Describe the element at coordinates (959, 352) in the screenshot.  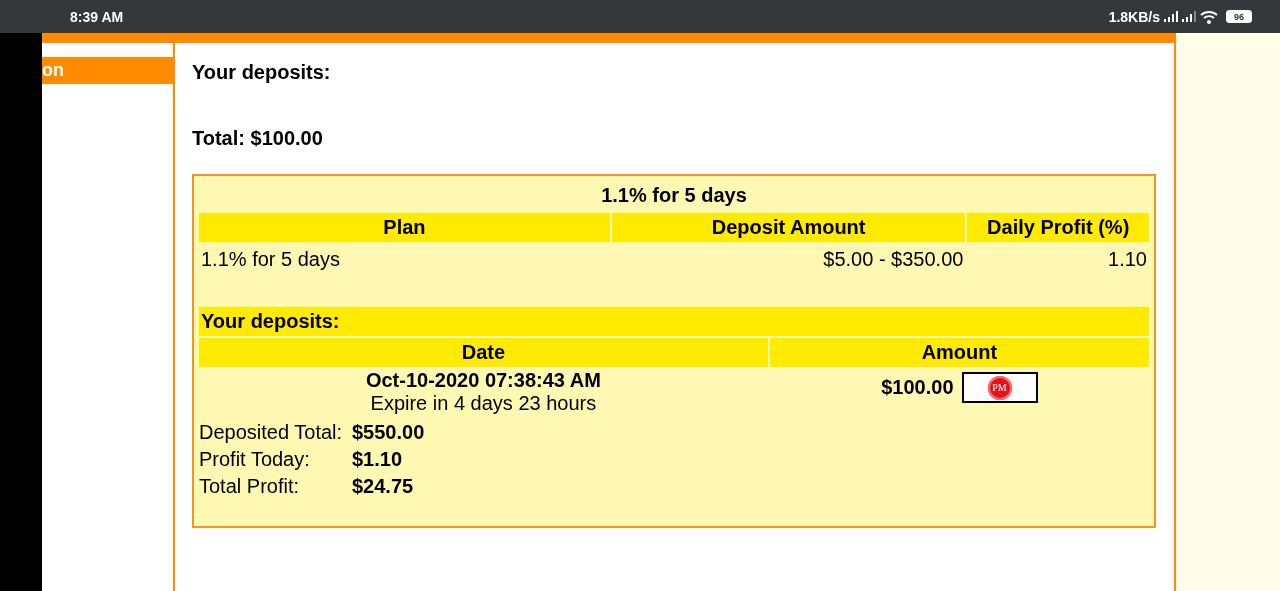
I see `column-header: Amount` at that location.